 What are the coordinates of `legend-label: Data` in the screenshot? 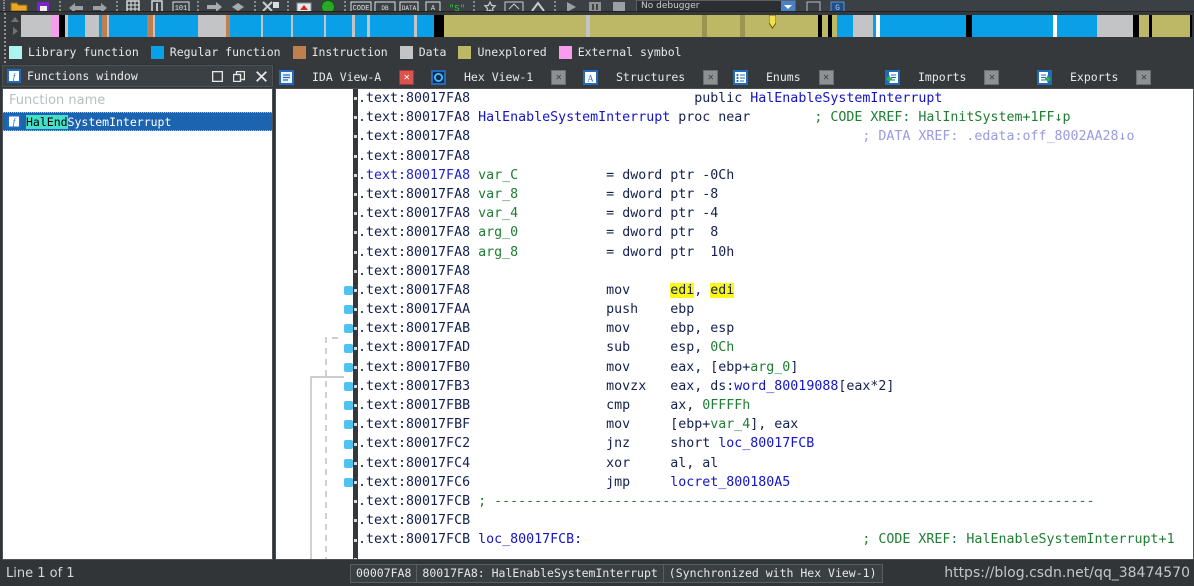 It's located at (432, 52).